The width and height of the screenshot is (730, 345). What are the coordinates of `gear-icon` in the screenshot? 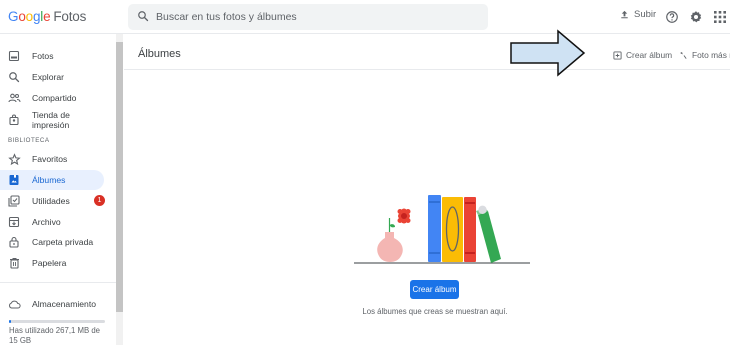 It's located at (696, 17).